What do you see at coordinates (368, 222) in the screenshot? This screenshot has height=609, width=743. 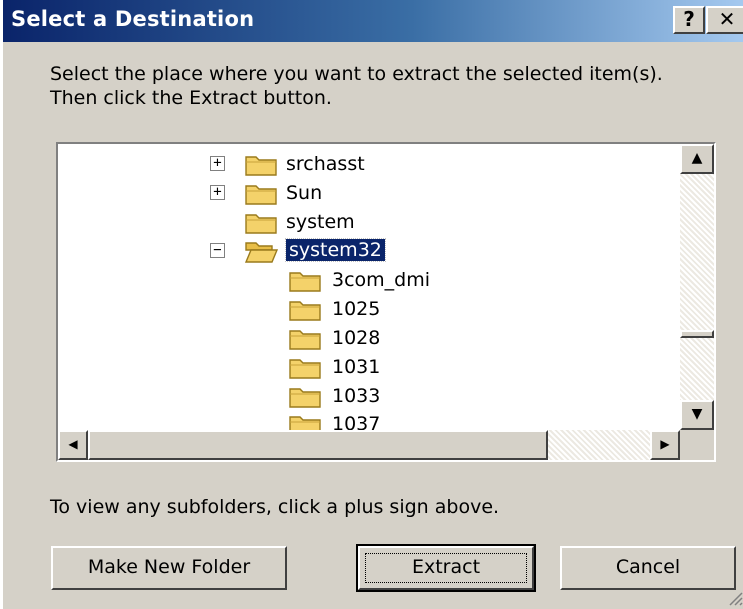 I see `tree-item-system: system` at bounding box center [368, 222].